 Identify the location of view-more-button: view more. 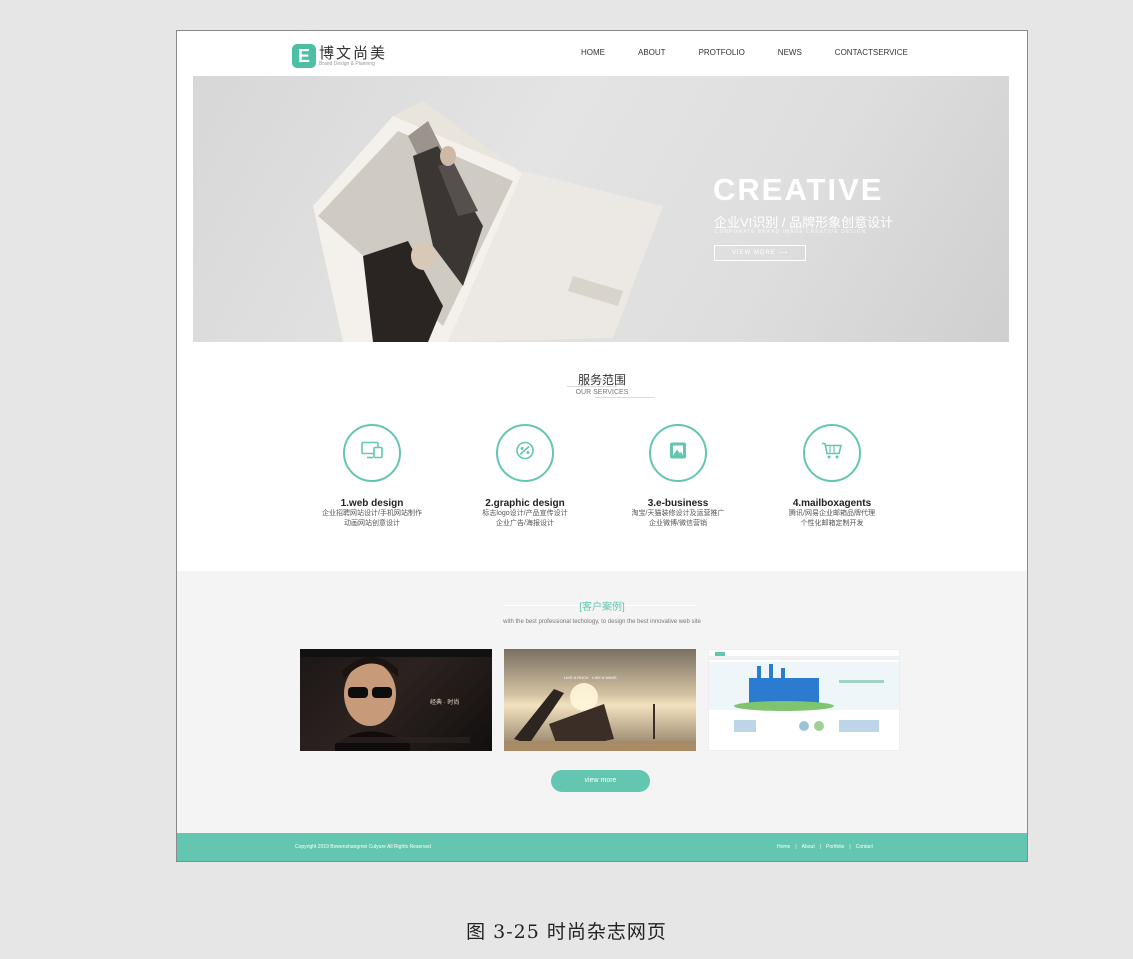
(600, 781).